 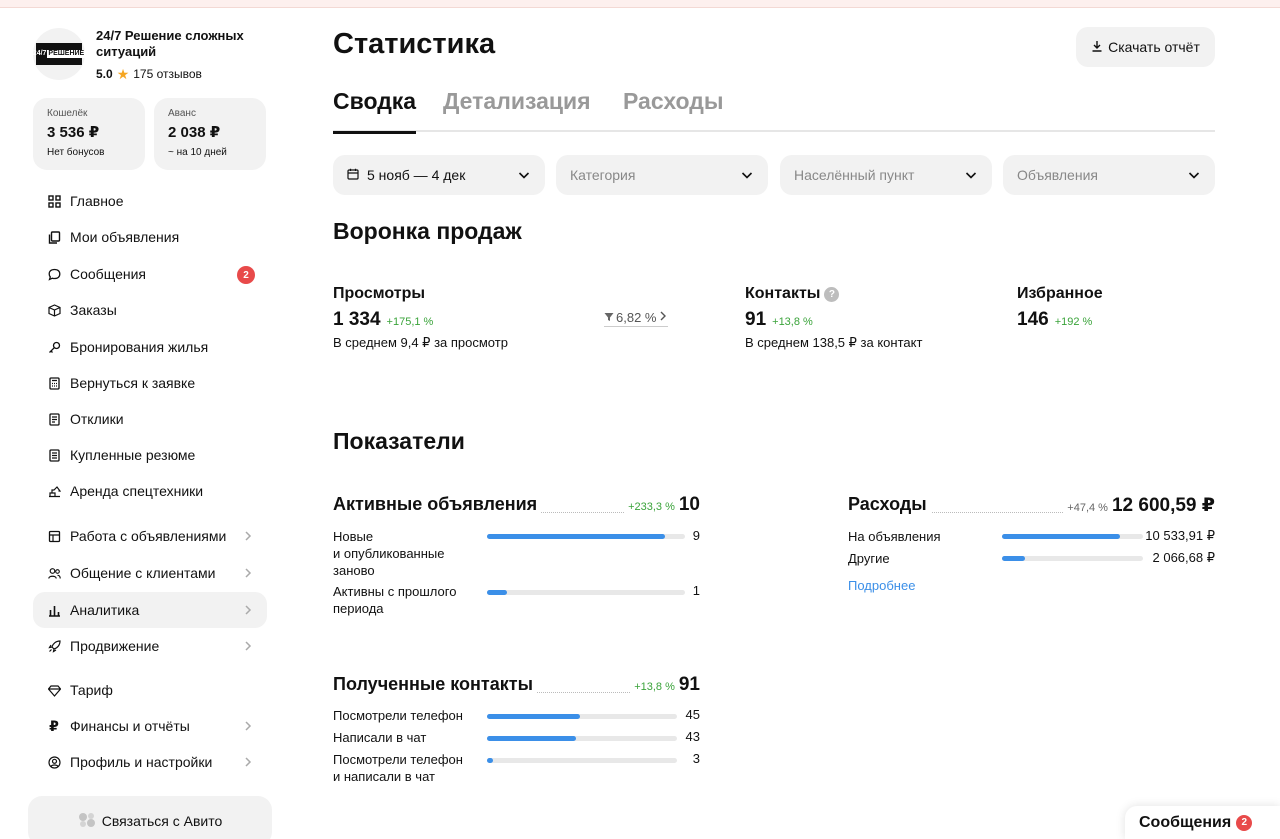 I want to click on expenses-row-label: На объявления, so click(x=894, y=536).